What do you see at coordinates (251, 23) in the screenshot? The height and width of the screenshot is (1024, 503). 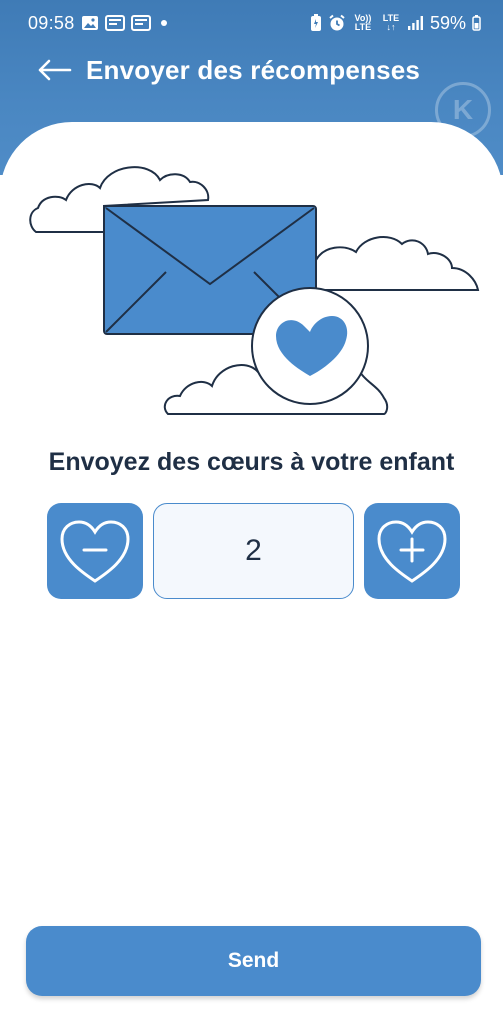 I see `status-bar: 09:58 Vo)) LTE LTE ↓↑ 59%` at bounding box center [251, 23].